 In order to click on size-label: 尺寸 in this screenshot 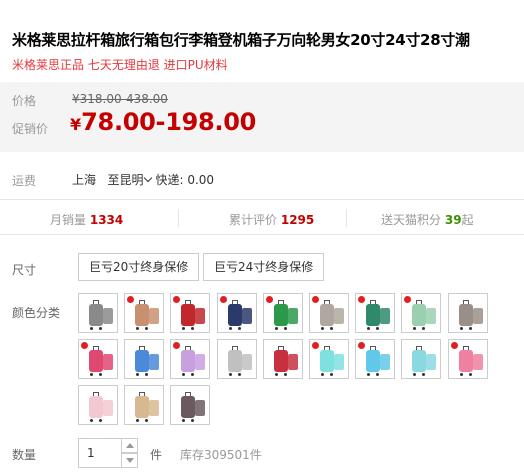, I will do `click(24, 270)`.